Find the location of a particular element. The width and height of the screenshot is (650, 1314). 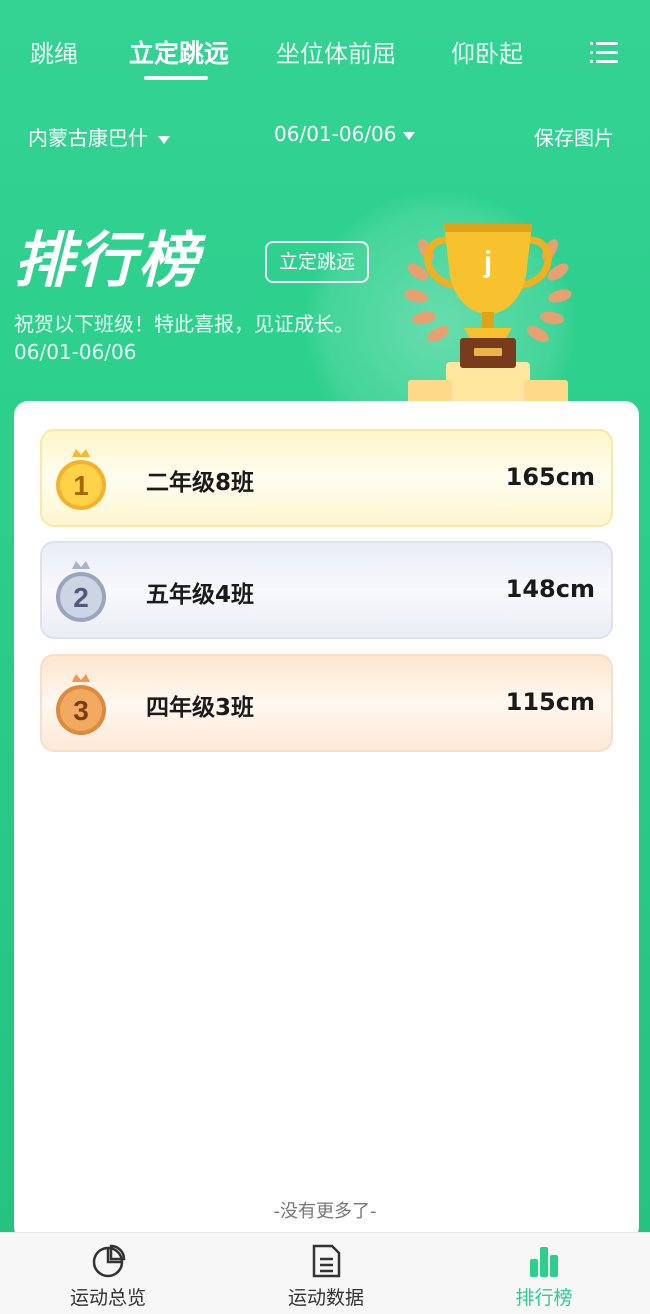

region-selector: 内蒙古康巴什 is located at coordinates (99, 136).